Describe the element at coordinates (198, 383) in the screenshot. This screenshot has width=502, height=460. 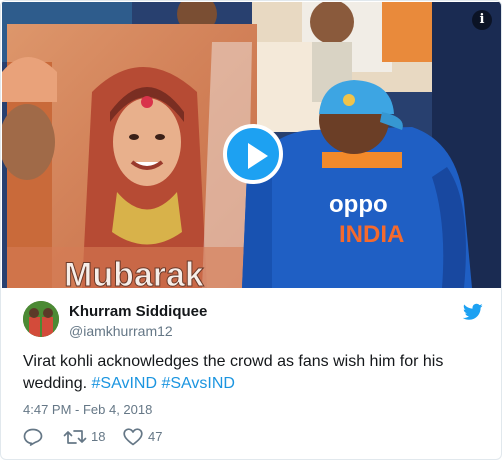
I see `hashtag-link: #SAvsIND` at that location.